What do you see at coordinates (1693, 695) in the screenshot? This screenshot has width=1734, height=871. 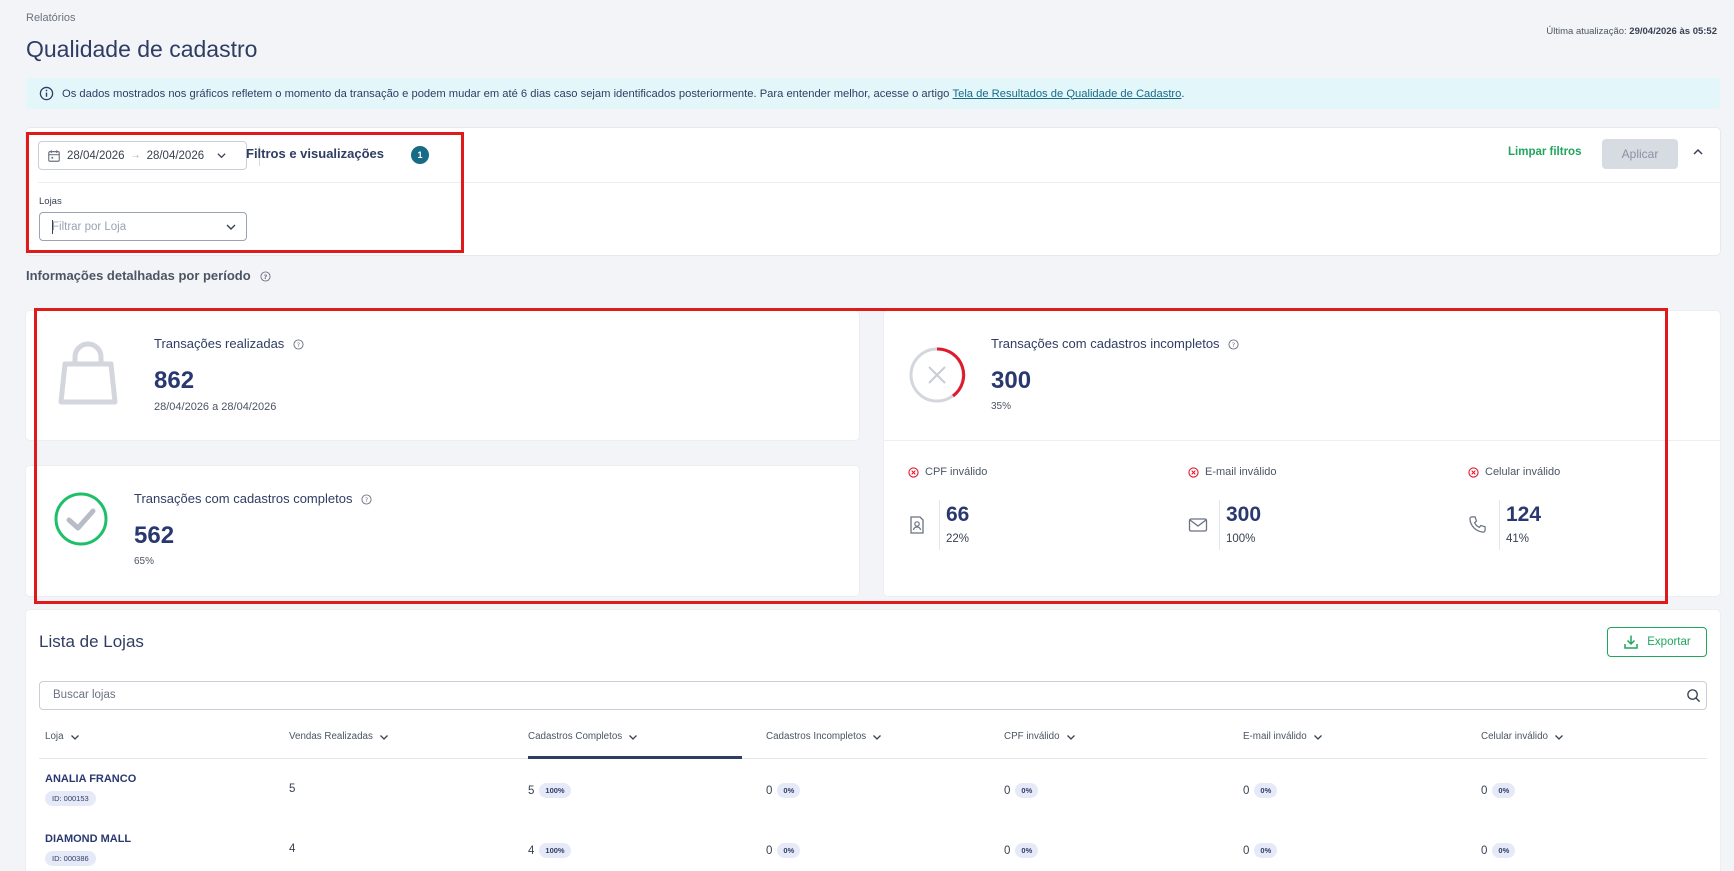 I see `search-icon` at bounding box center [1693, 695].